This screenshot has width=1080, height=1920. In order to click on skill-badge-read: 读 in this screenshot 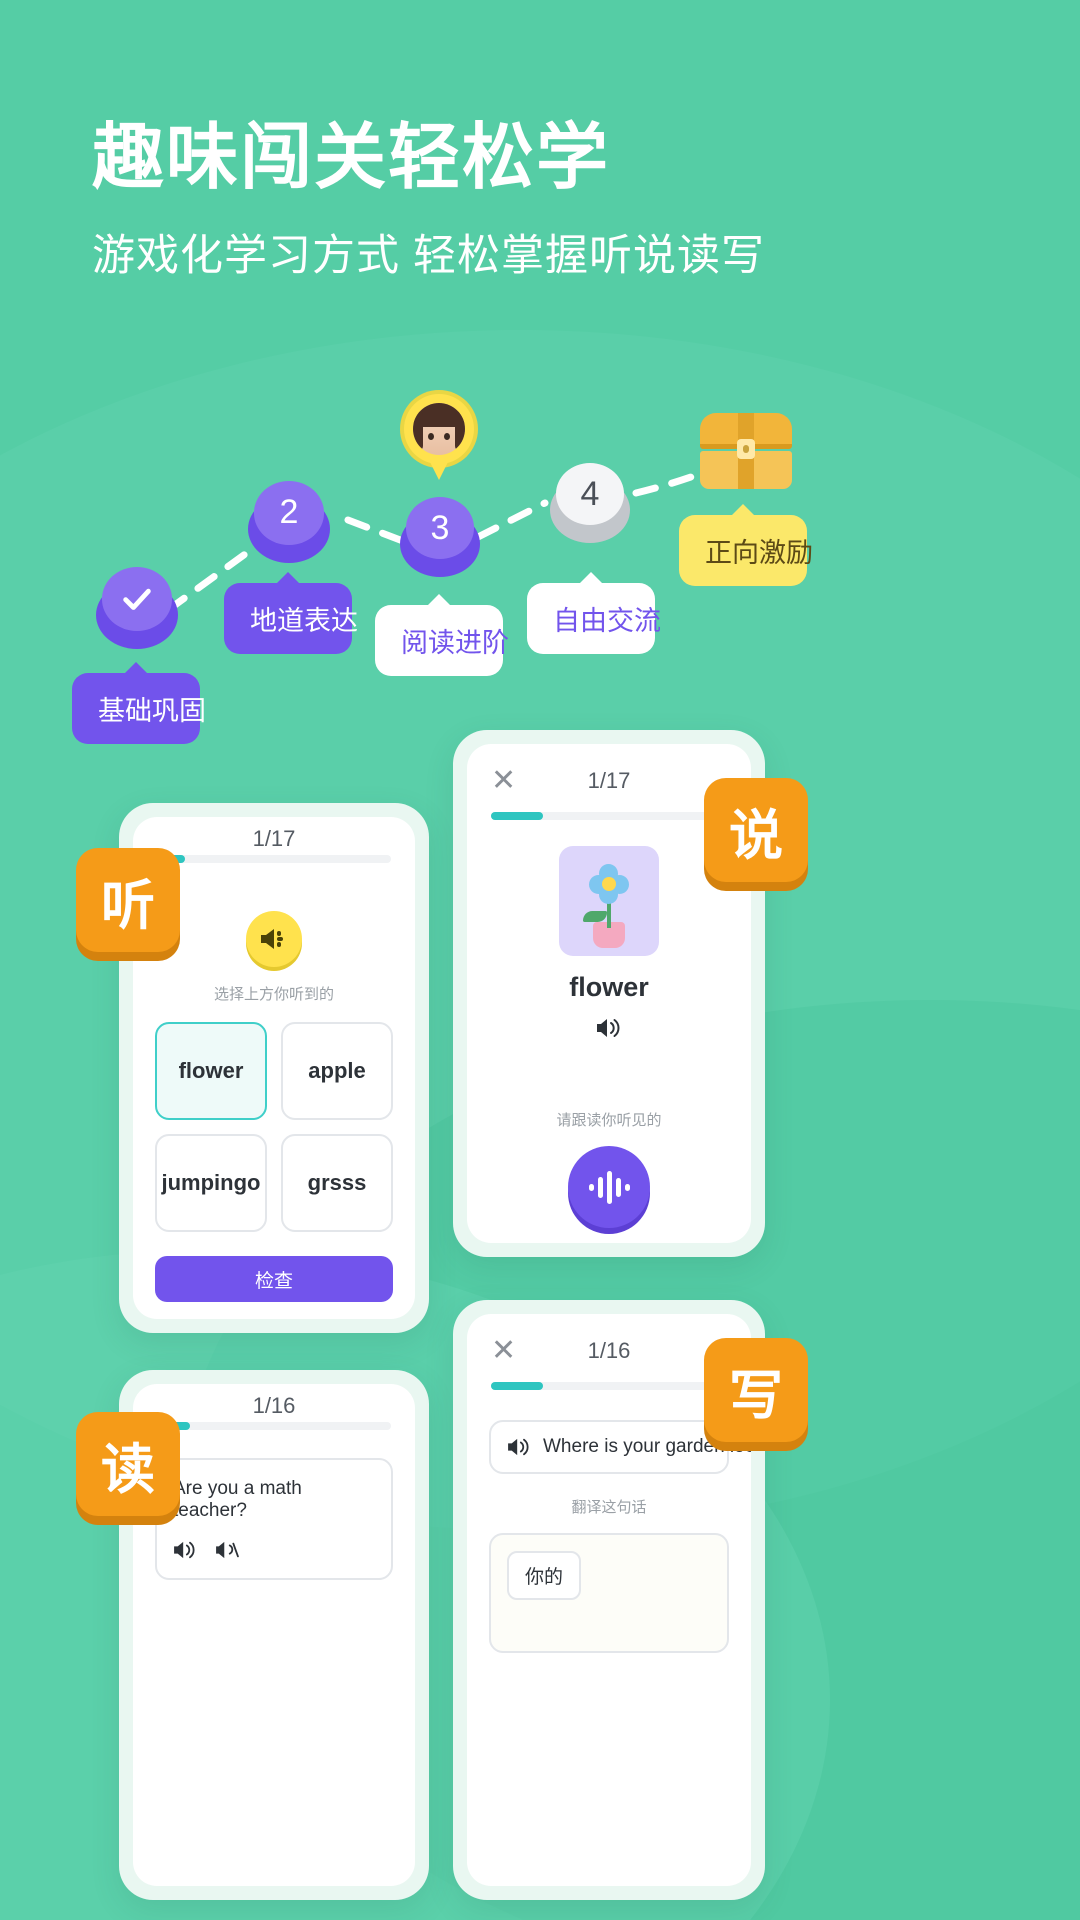, I will do `click(128, 1464)`.